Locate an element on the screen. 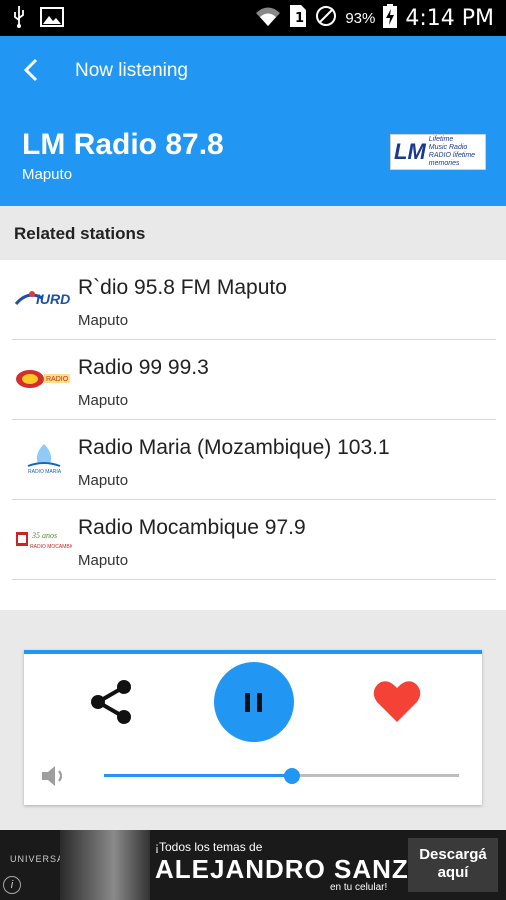 The height and width of the screenshot is (900, 506). favorite-button is located at coordinates (397, 701).